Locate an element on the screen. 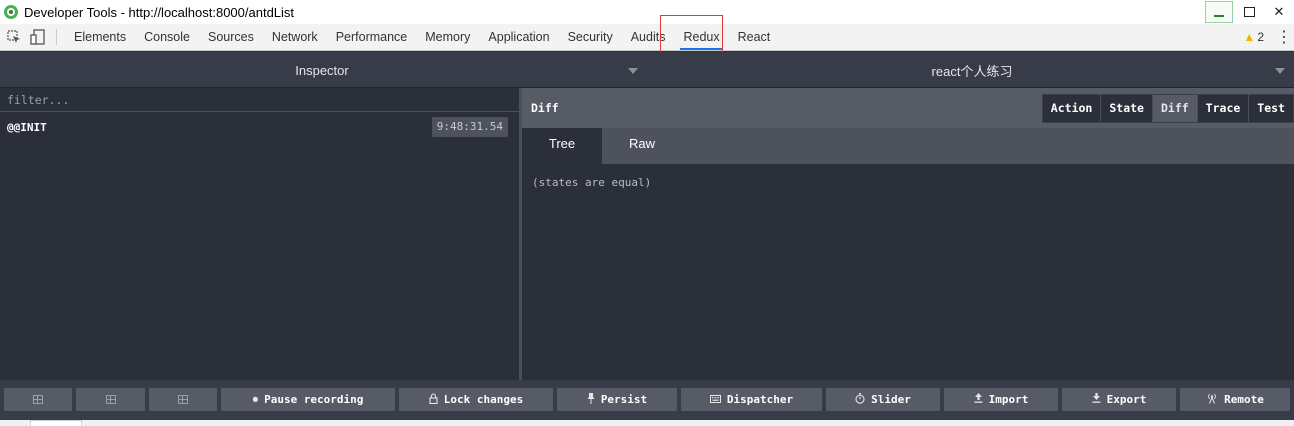 Image resolution: width=1294 pixels, height=426 pixels. export-label: Export is located at coordinates (1126, 399).